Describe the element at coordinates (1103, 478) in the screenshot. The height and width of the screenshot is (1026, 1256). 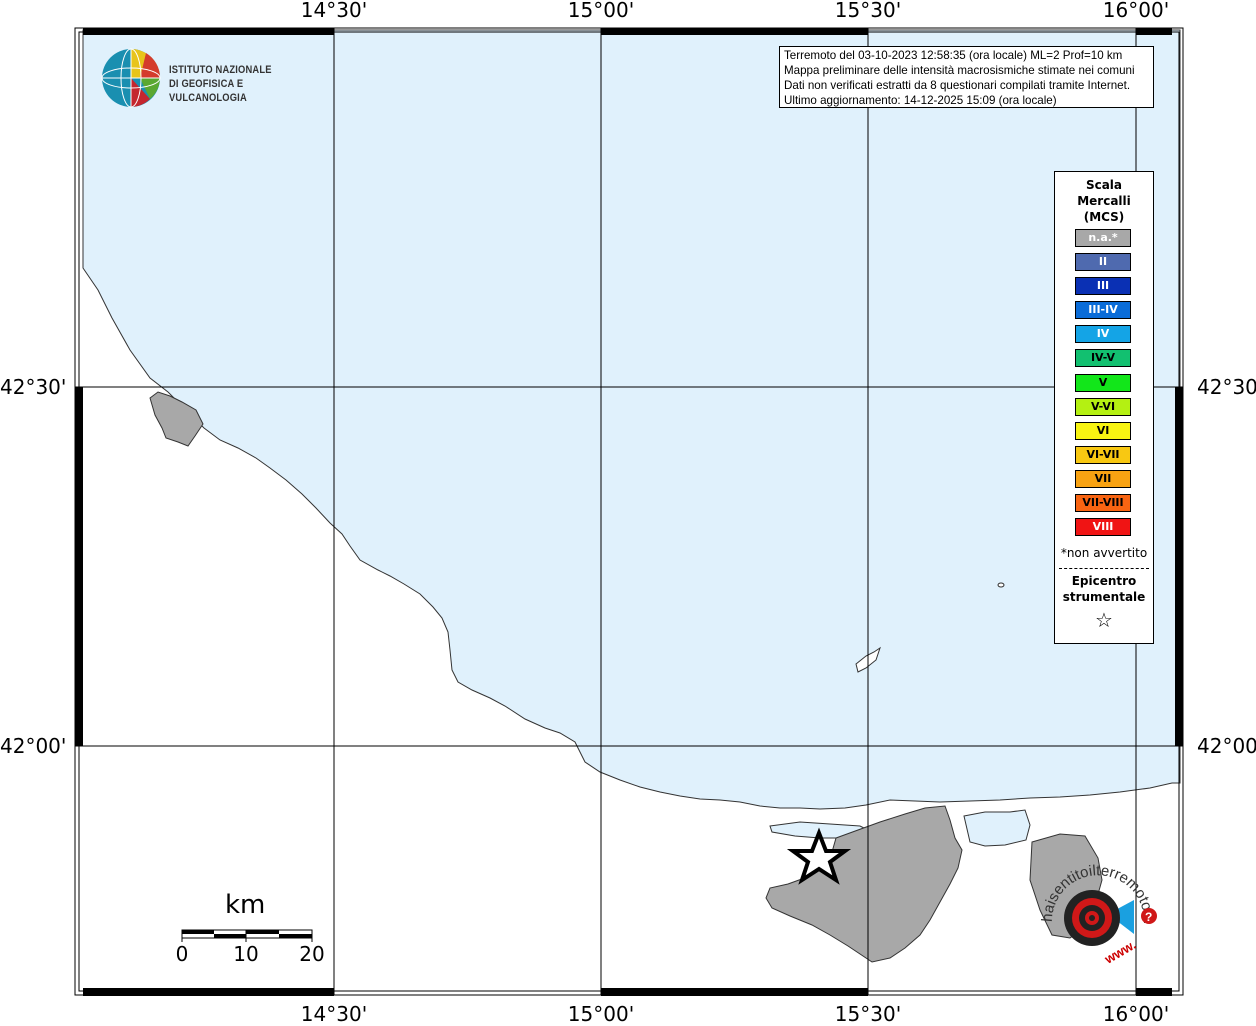
I see `legend-item-10: VII` at that location.